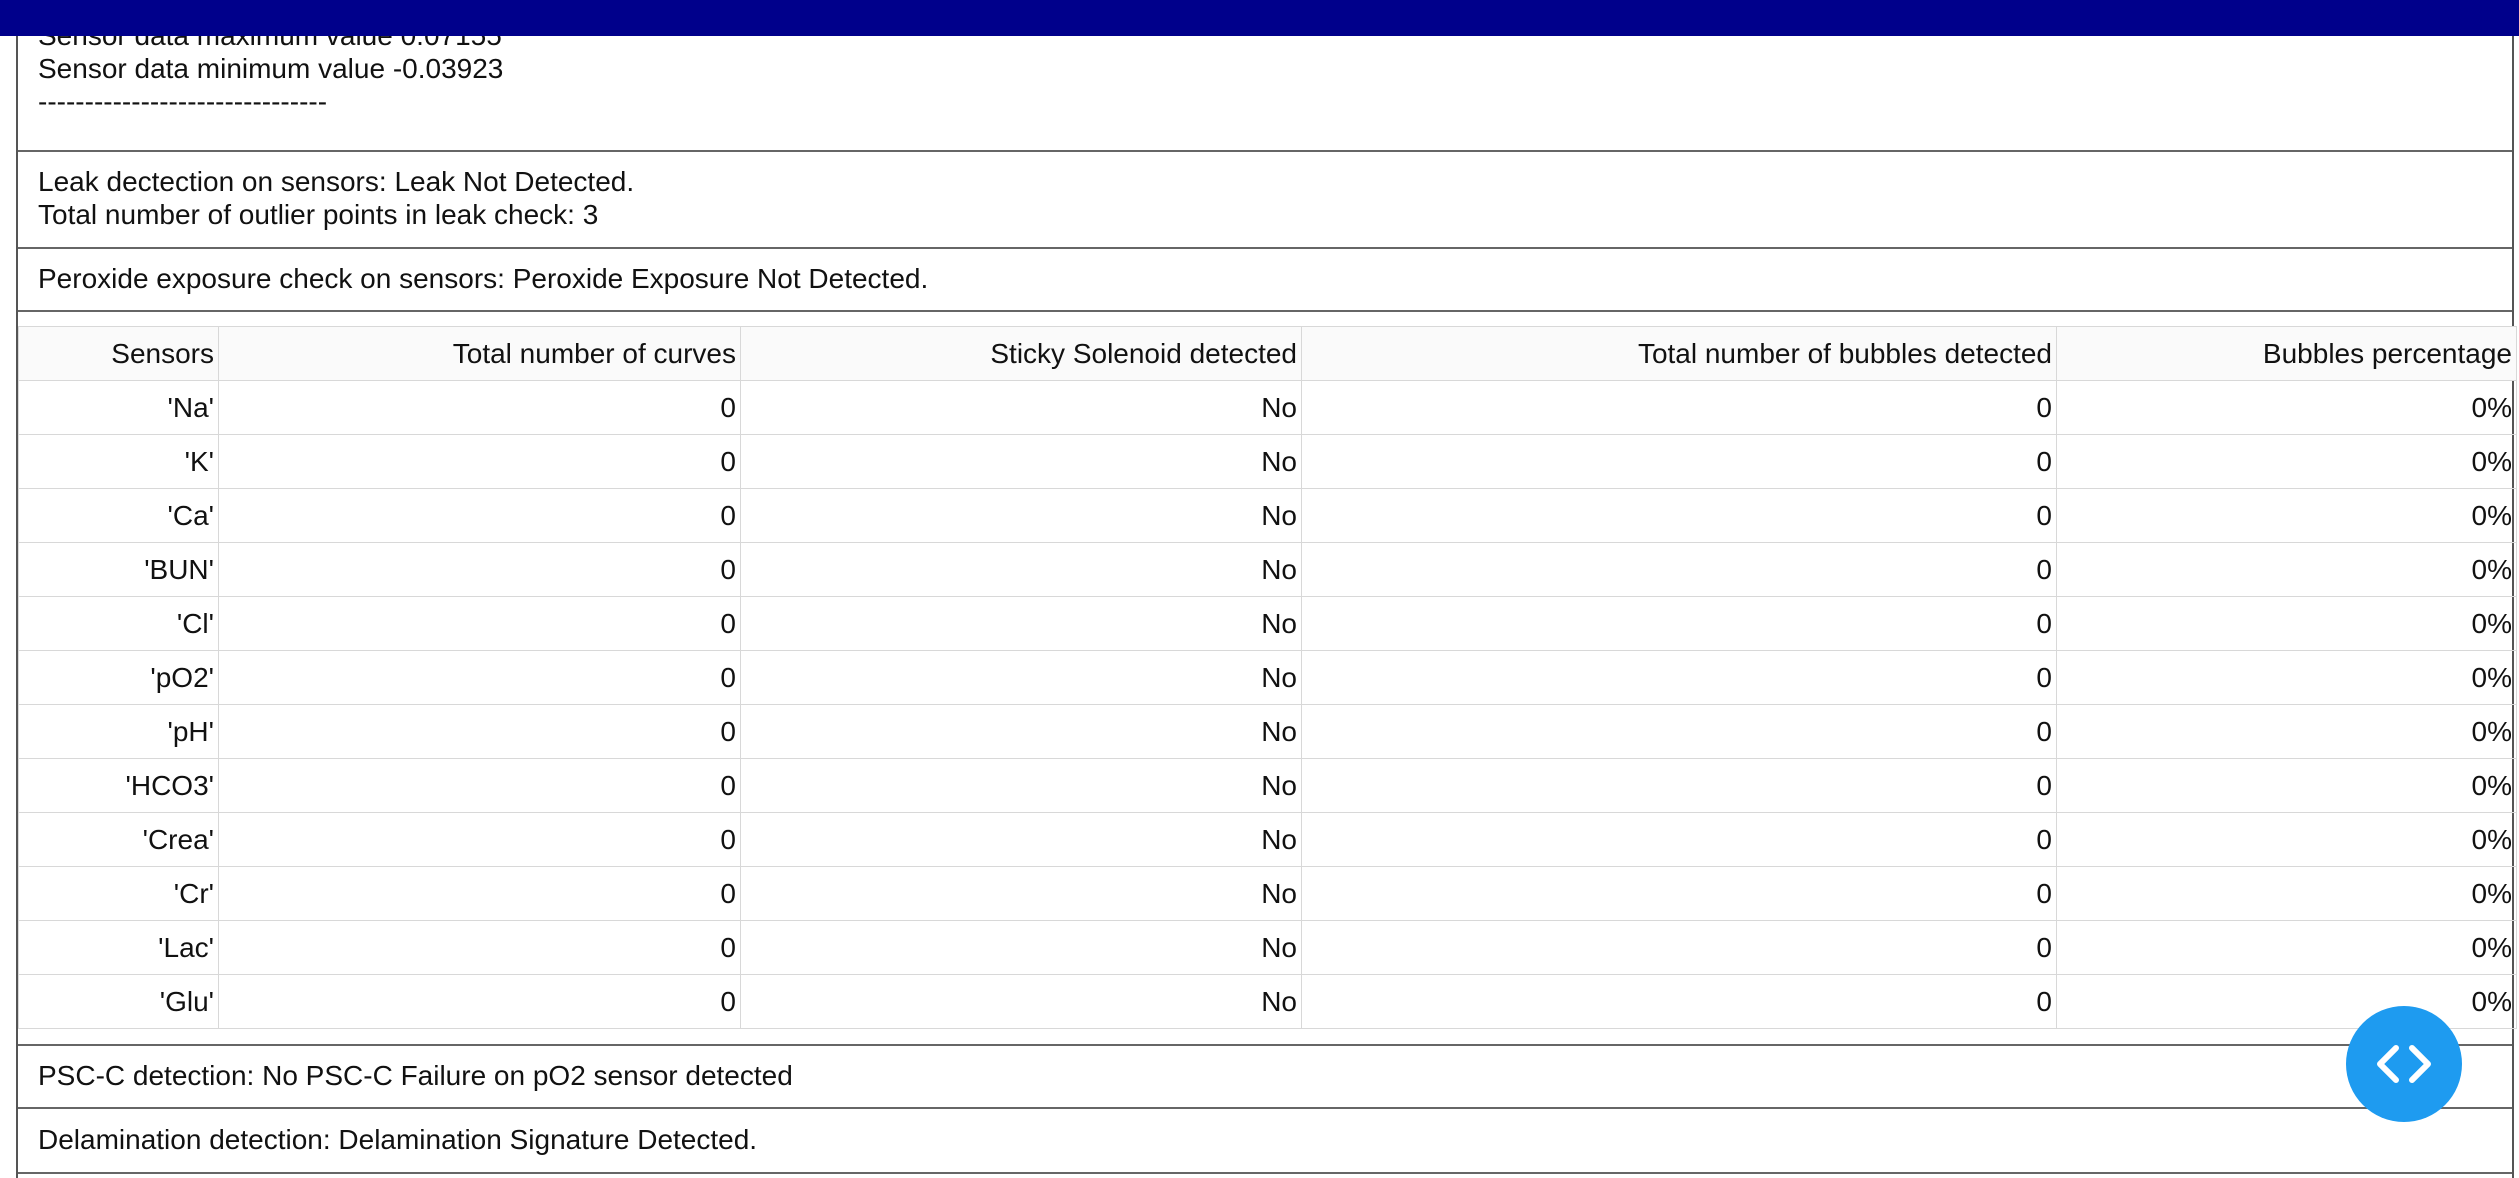 This screenshot has height=1178, width=2519. Describe the element at coordinates (479, 353) in the screenshot. I see `header-total-curves: Total number of curves` at that location.